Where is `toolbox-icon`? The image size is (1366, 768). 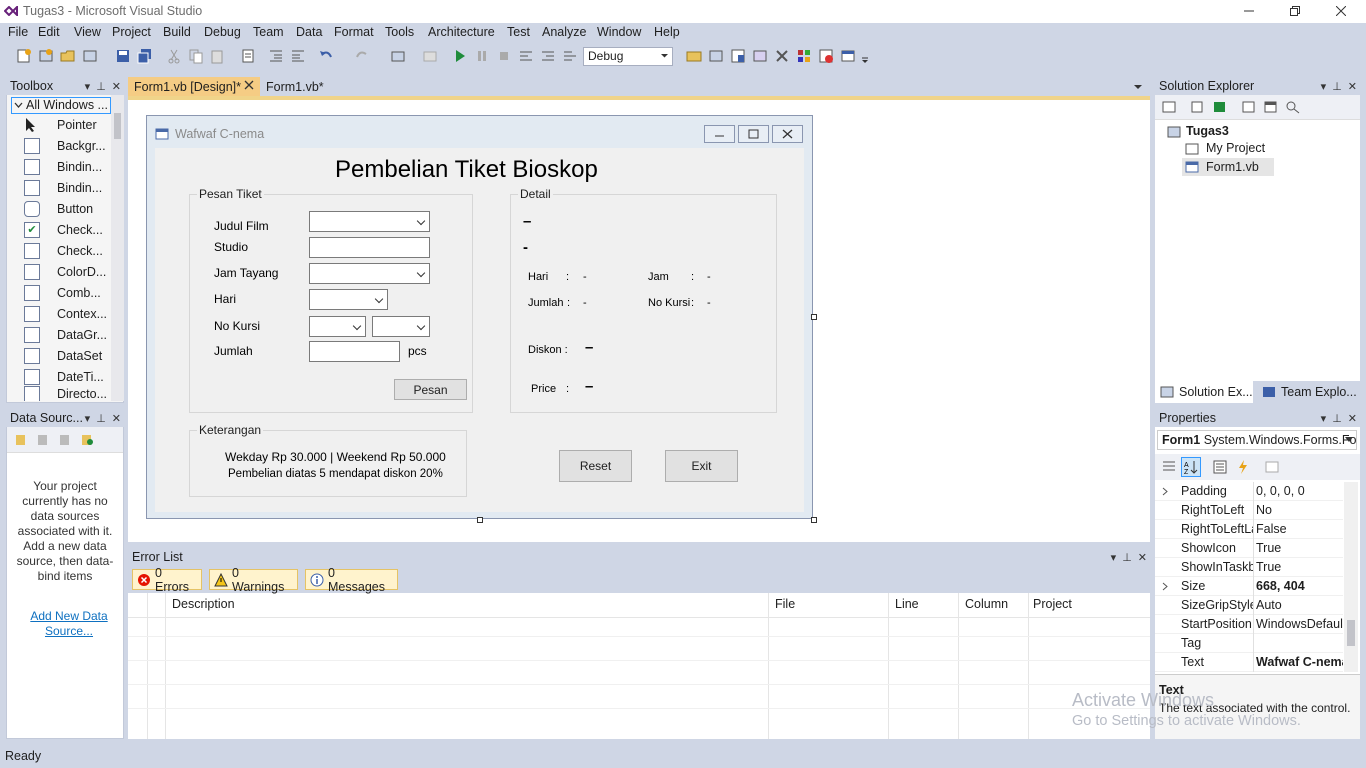
toolbox-icon is located at coordinates (782, 56).